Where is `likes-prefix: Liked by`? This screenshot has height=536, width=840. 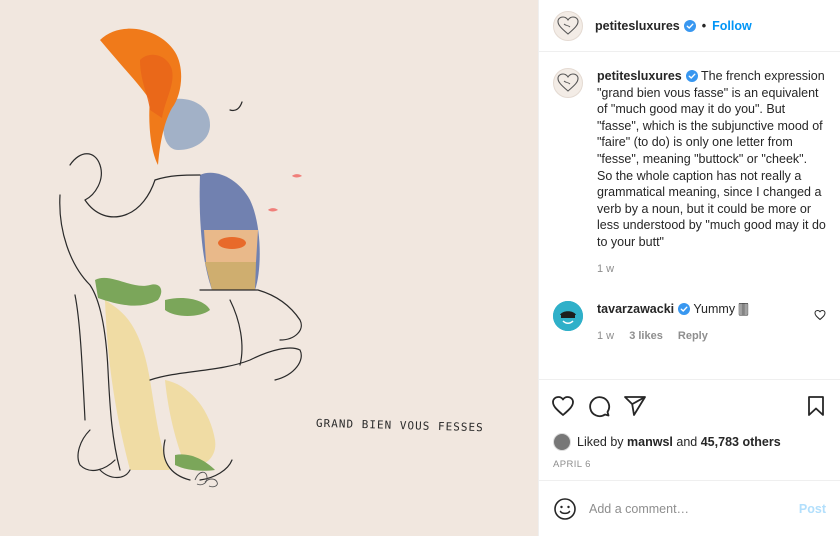
likes-prefix: Liked by is located at coordinates (600, 442).